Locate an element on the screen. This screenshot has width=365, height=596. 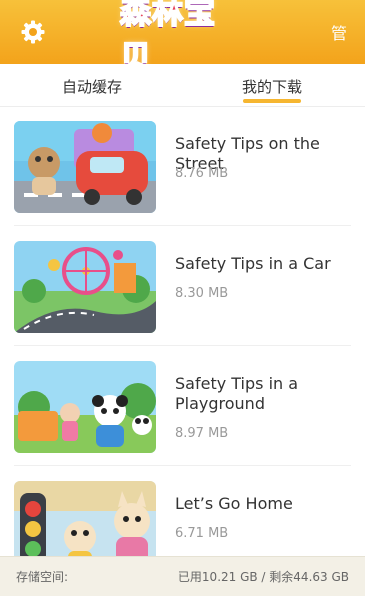
storage-label: 存储空间: is located at coordinates (42, 577).